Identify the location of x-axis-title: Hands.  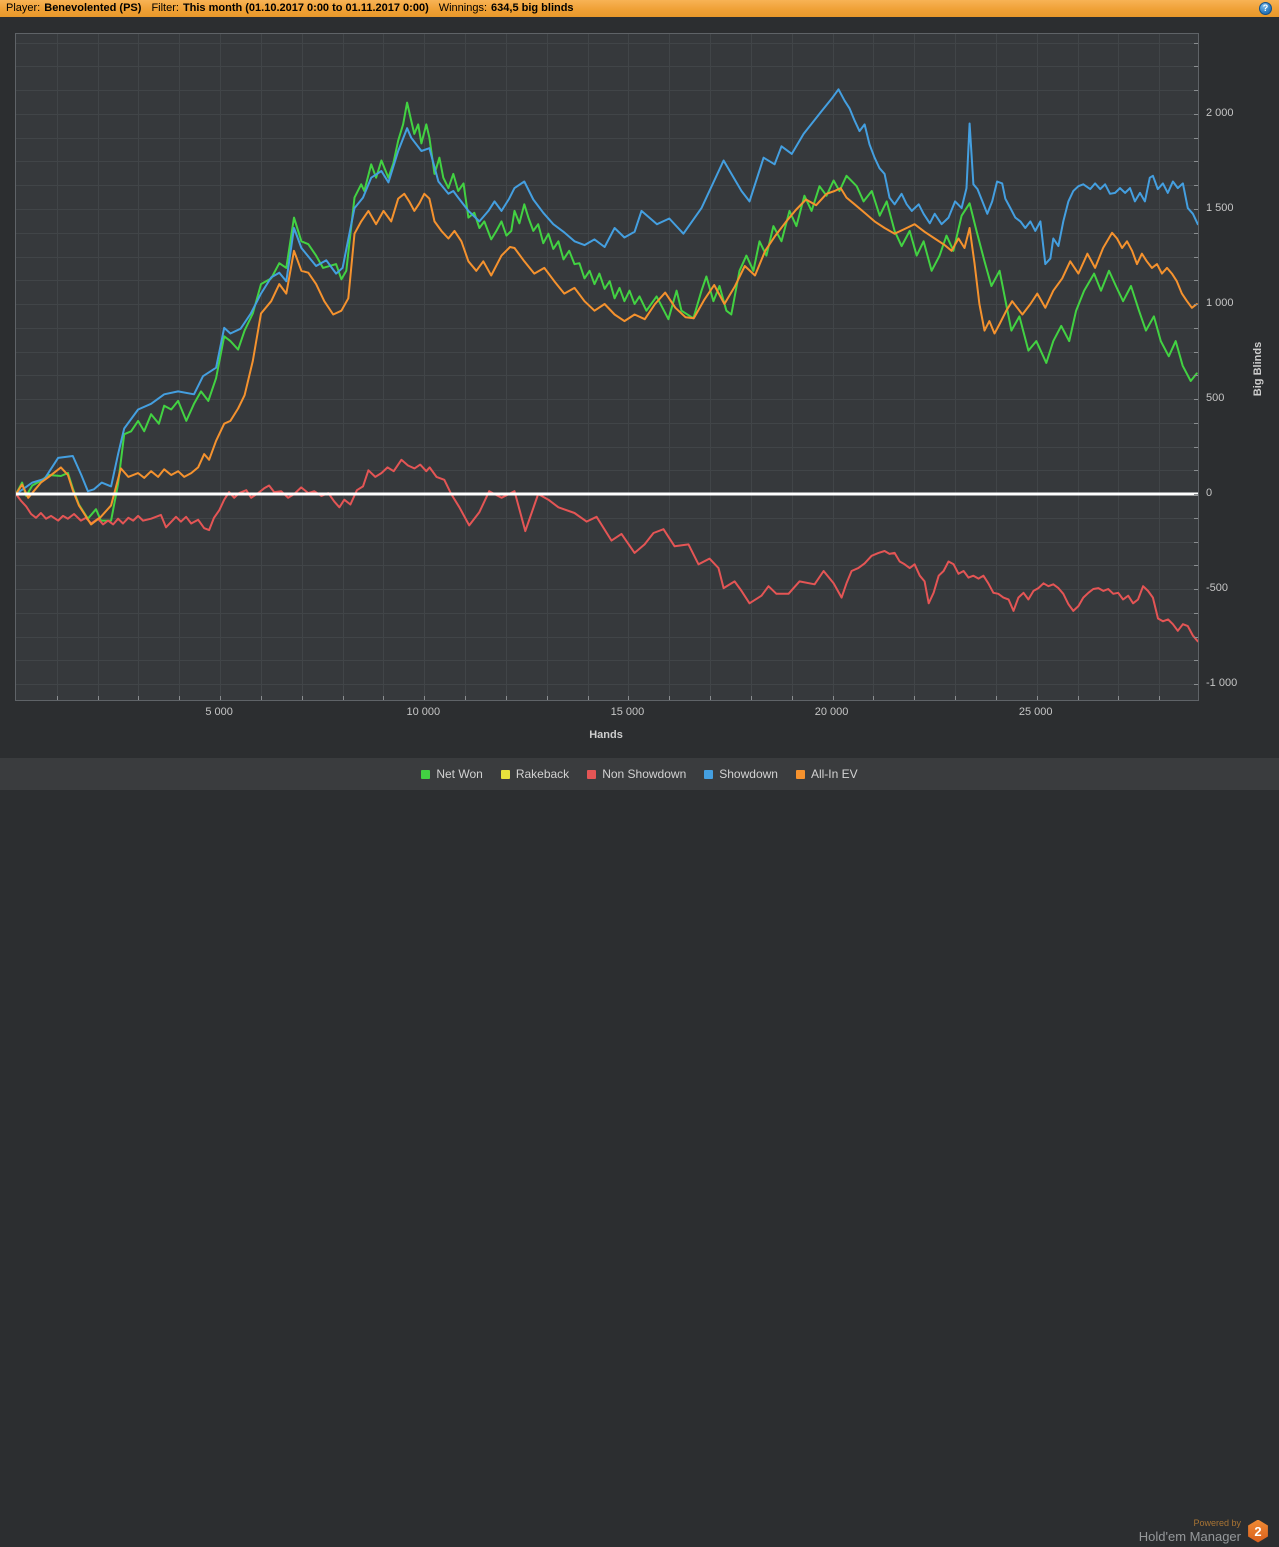
(606, 735).